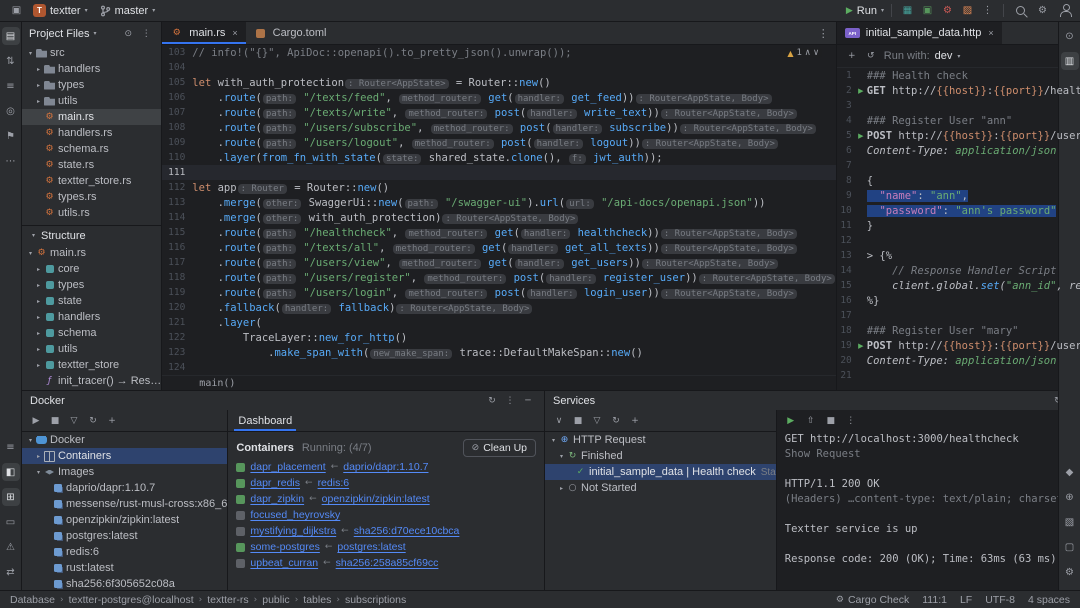  Describe the element at coordinates (499, 172) in the screenshot. I see `code-line-111: 111` at that location.